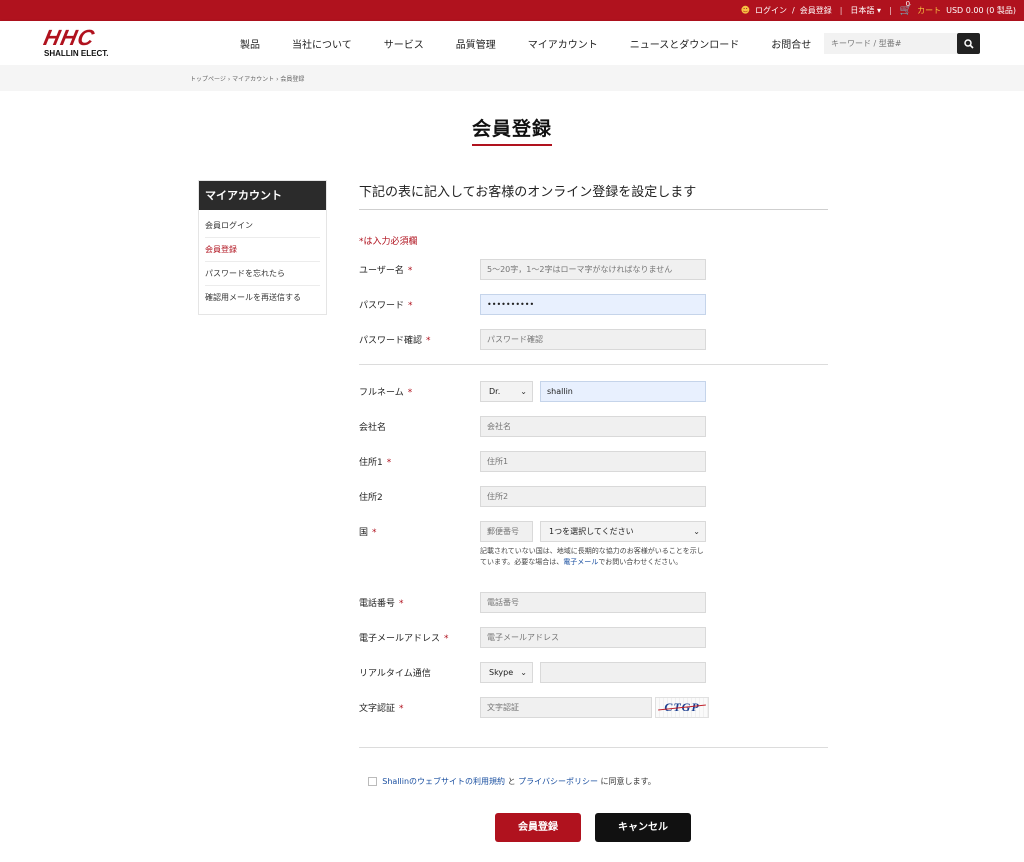  What do you see at coordinates (696, 531) in the screenshot?
I see `chevron-down-icon: ⌄` at bounding box center [696, 531].